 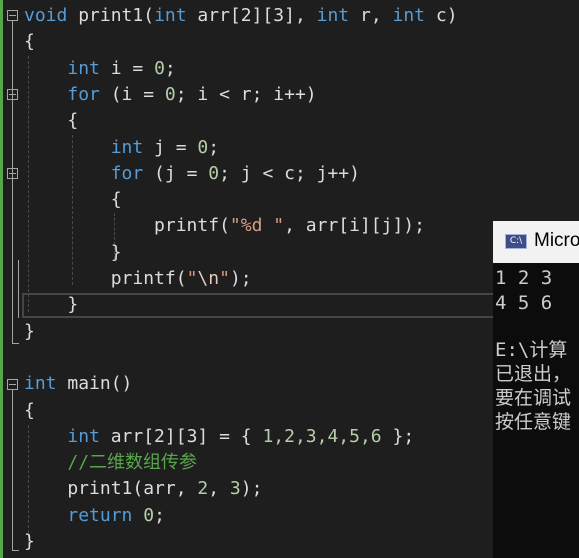 What do you see at coordinates (251, 15) in the screenshot?
I see `code-token: arr[2][3],` at bounding box center [251, 15].